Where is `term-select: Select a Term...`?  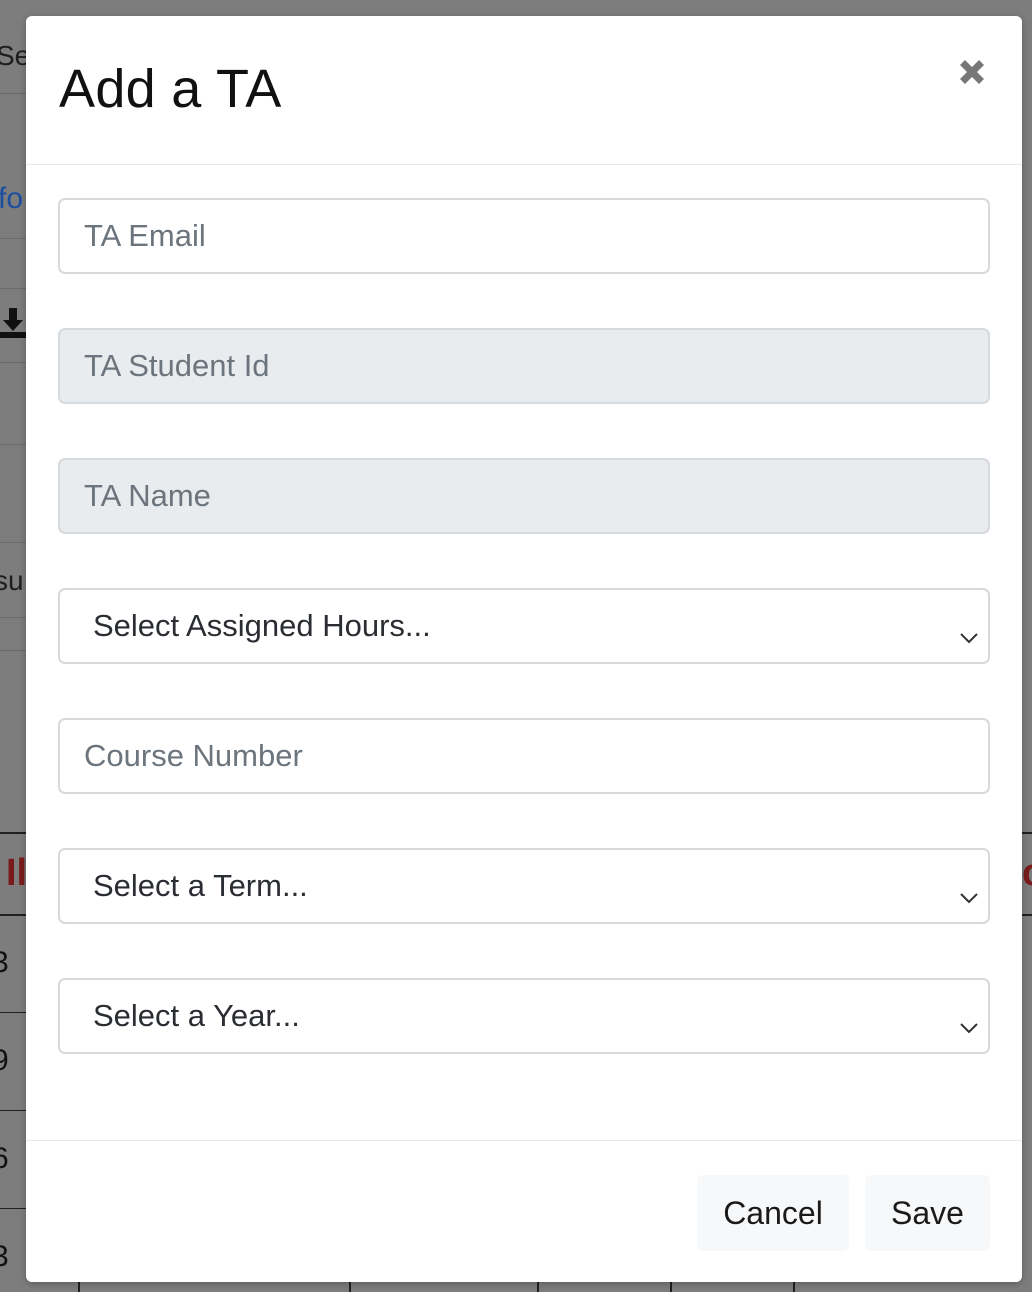 term-select: Select a Term... is located at coordinates (524, 886).